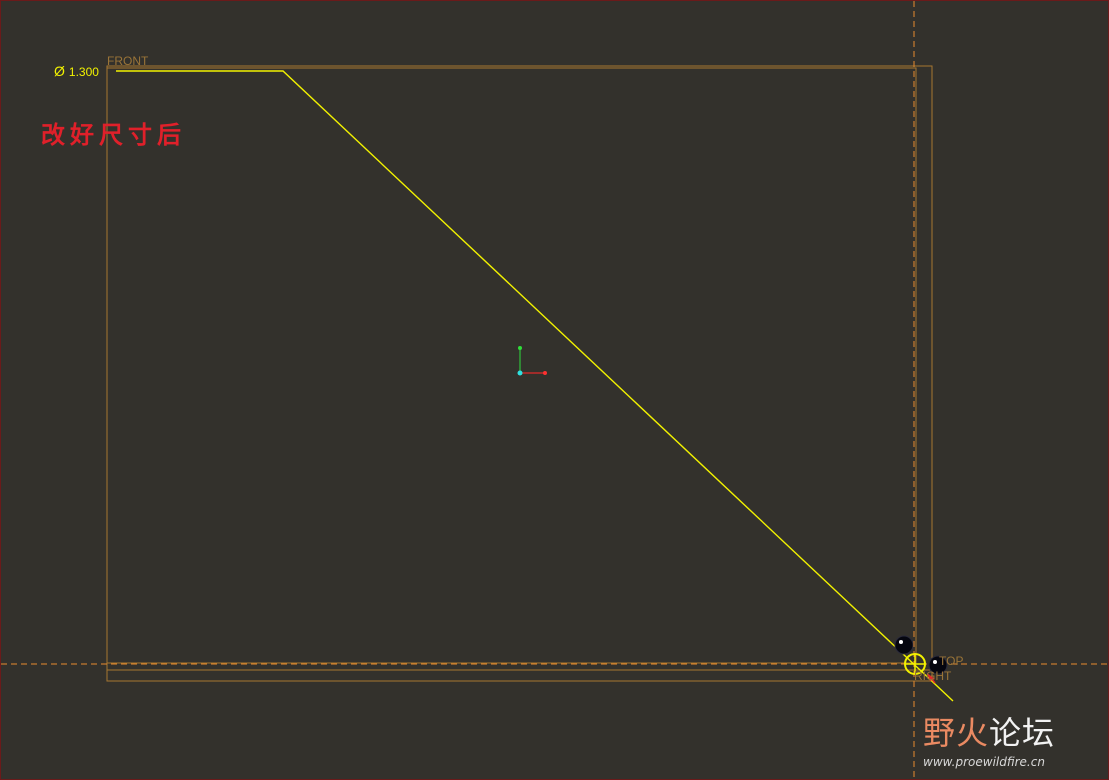 The image size is (1109, 780). I want to click on watermark-logo: 野火论坛, so click(1008, 733).